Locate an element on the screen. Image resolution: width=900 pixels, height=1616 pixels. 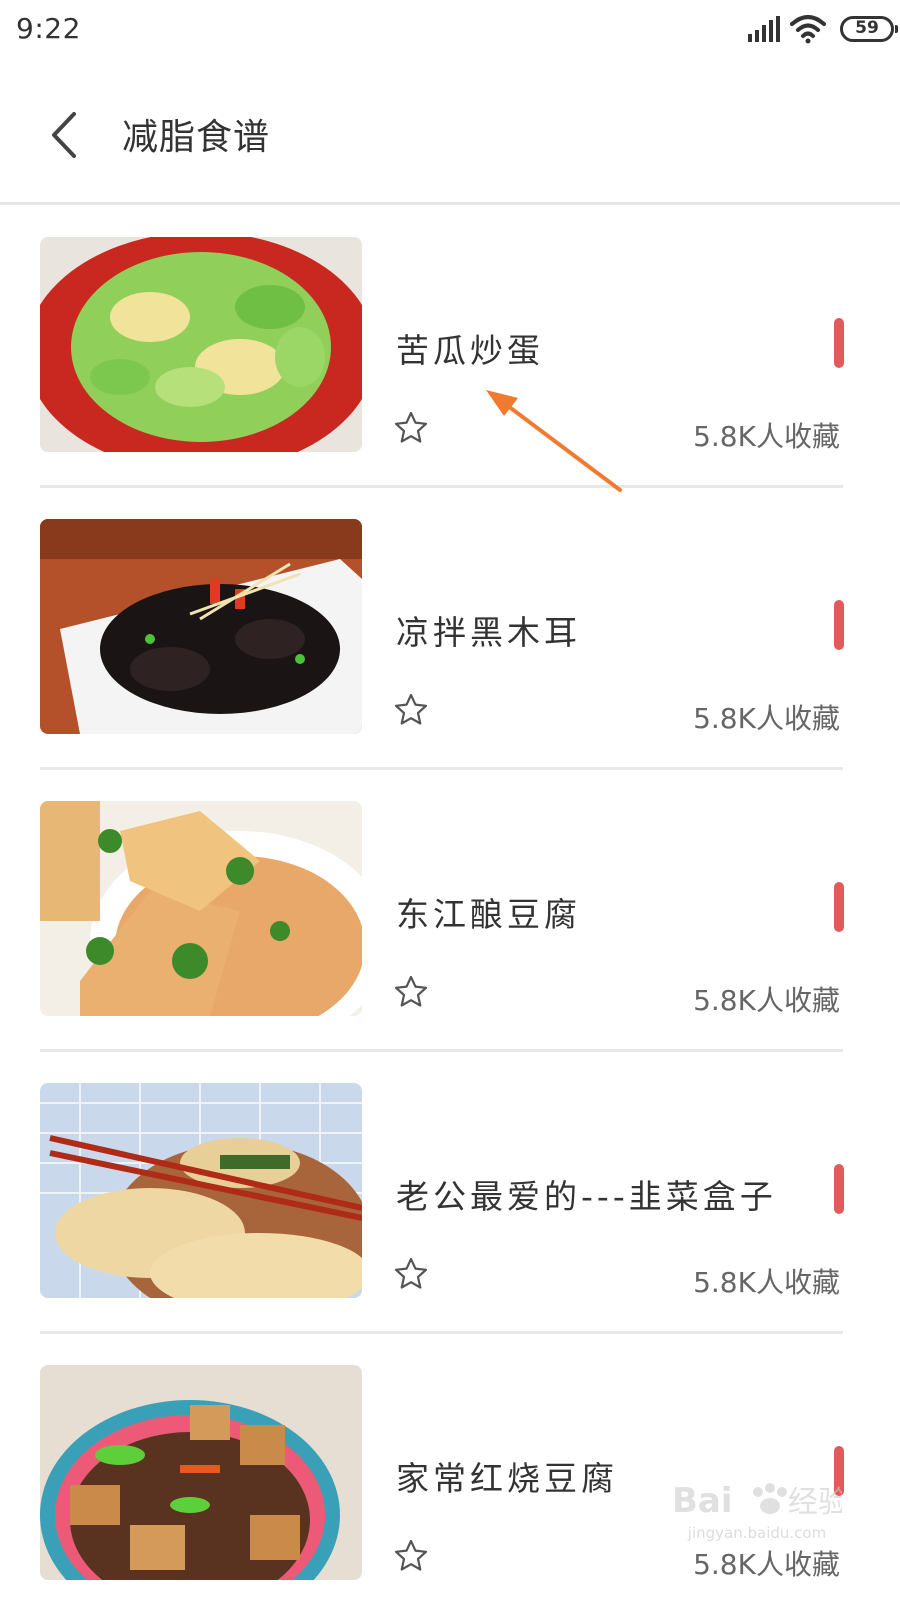
signal-icon is located at coordinates (765, 29).